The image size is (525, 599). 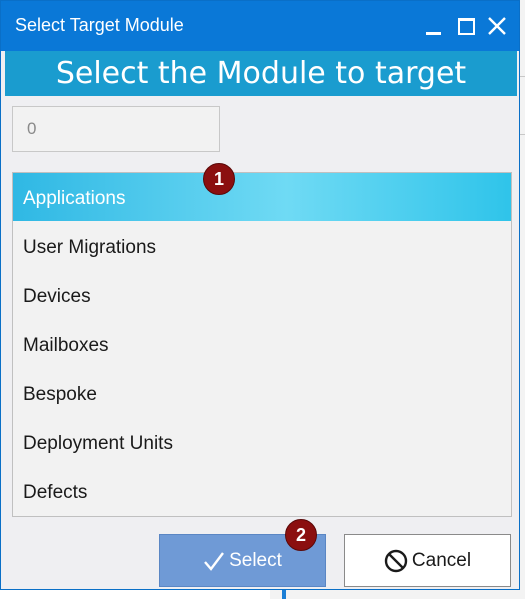 What do you see at coordinates (116, 129) in the screenshot?
I see `filter-input: 0` at bounding box center [116, 129].